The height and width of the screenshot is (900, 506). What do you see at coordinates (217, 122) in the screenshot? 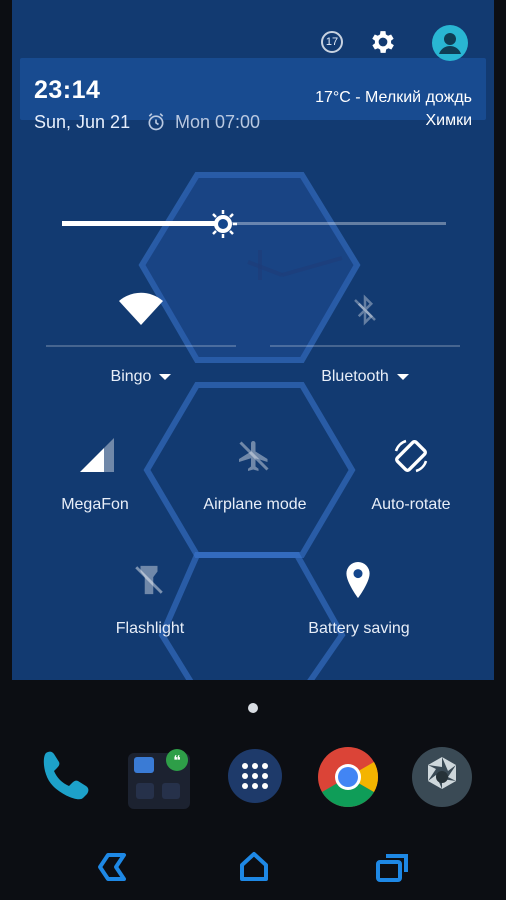
I see `next-alarm: Mon 07:00` at bounding box center [217, 122].